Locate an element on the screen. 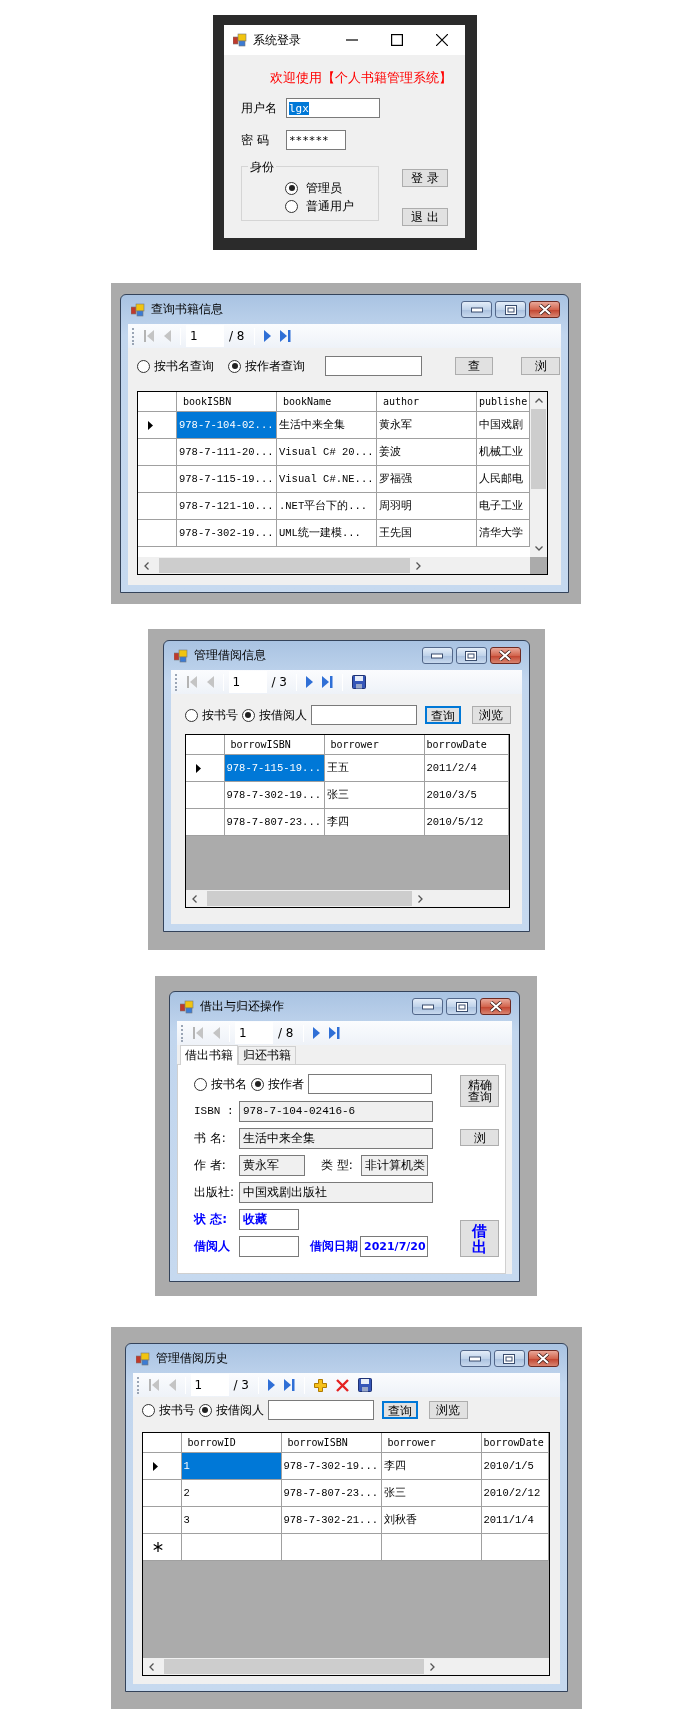 The image size is (692, 1720). tab: 借出书籍 is located at coordinates (209, 1055).